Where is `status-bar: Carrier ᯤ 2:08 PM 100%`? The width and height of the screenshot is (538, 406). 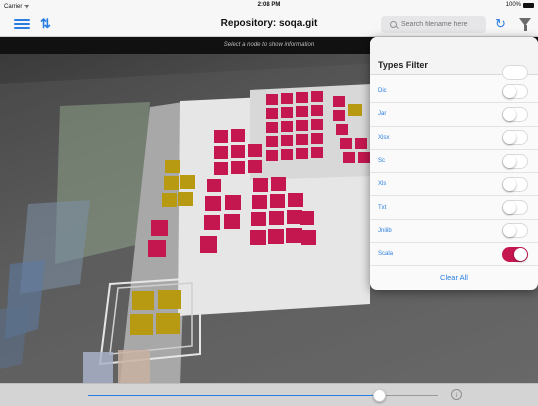
status-bar: Carrier ᯤ 2:08 PM 100% is located at coordinates (269, 6).